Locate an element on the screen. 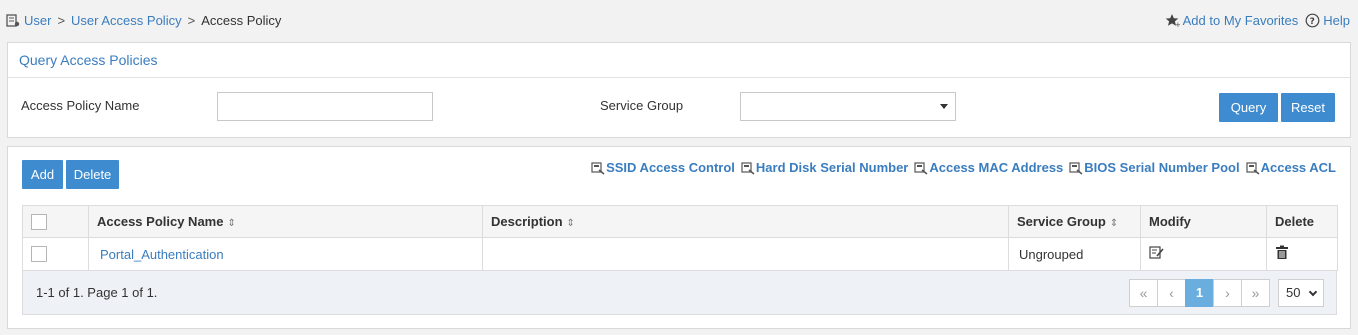 This screenshot has width=1358, height=335. policy-name-link: Portal_Authentication is located at coordinates (162, 254).